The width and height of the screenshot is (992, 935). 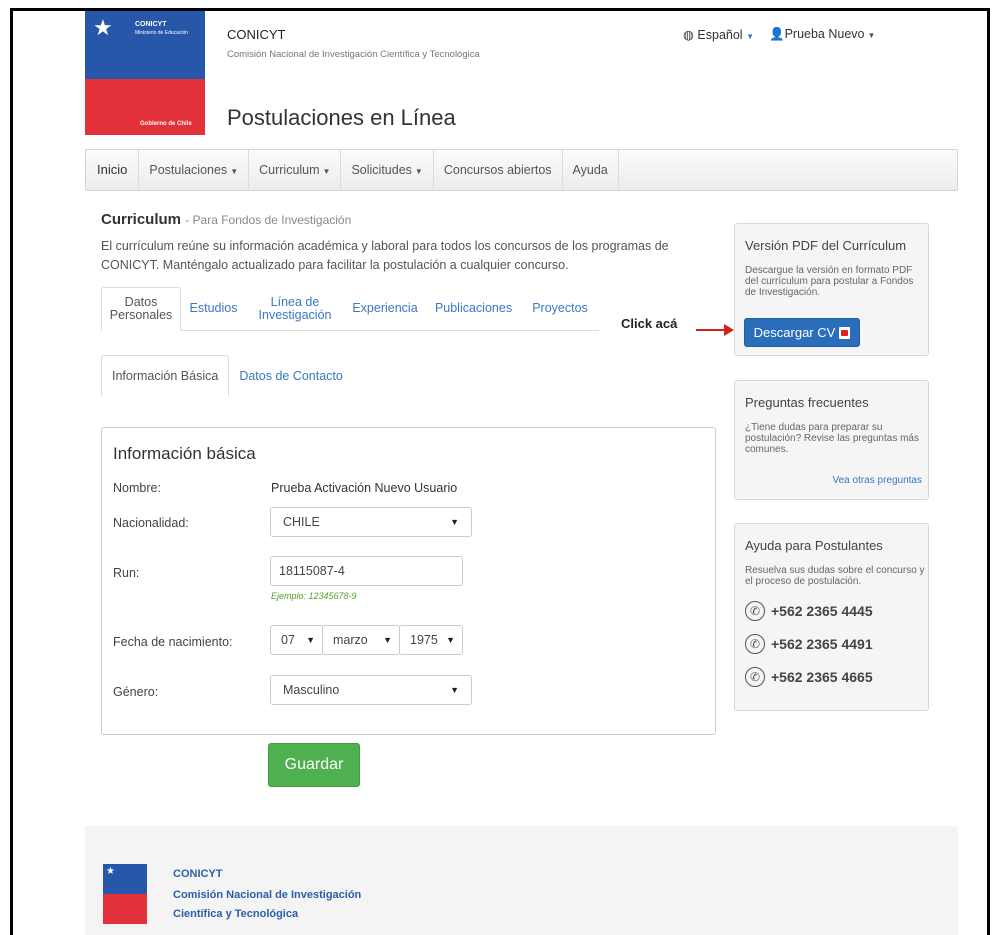 What do you see at coordinates (371, 690) in the screenshot?
I see `genero-select: Masculino ▼` at bounding box center [371, 690].